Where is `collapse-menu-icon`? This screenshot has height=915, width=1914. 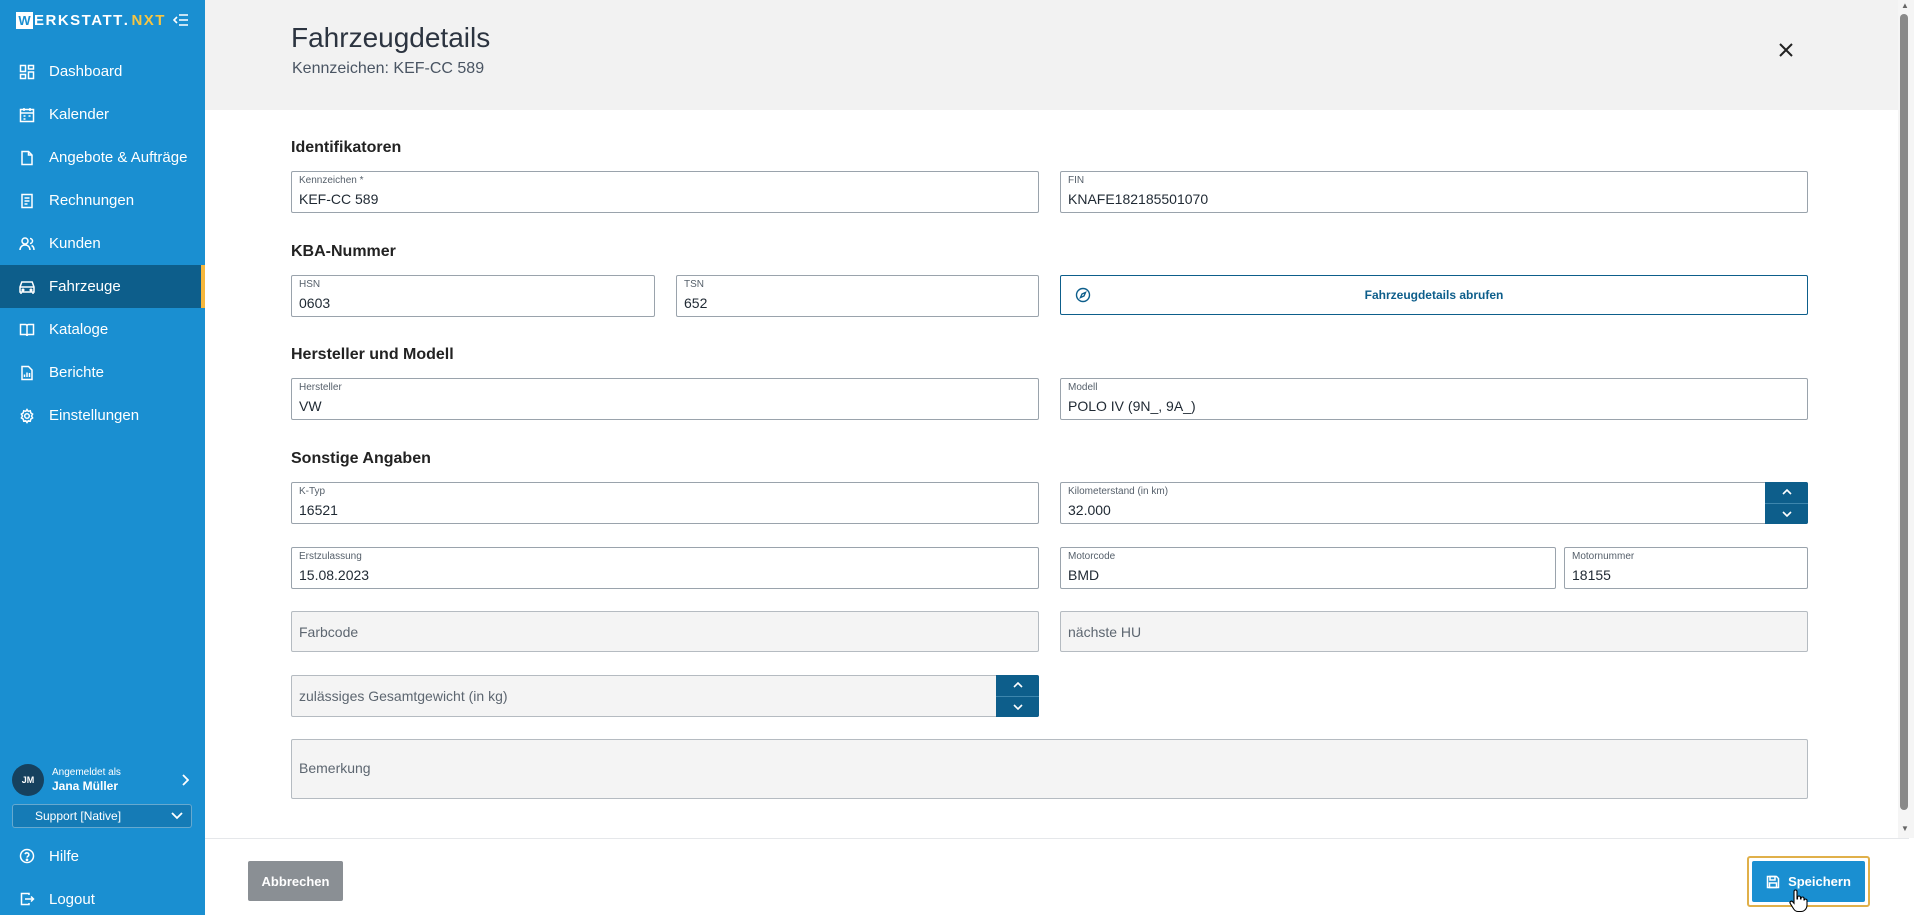 collapse-menu-icon is located at coordinates (180, 20).